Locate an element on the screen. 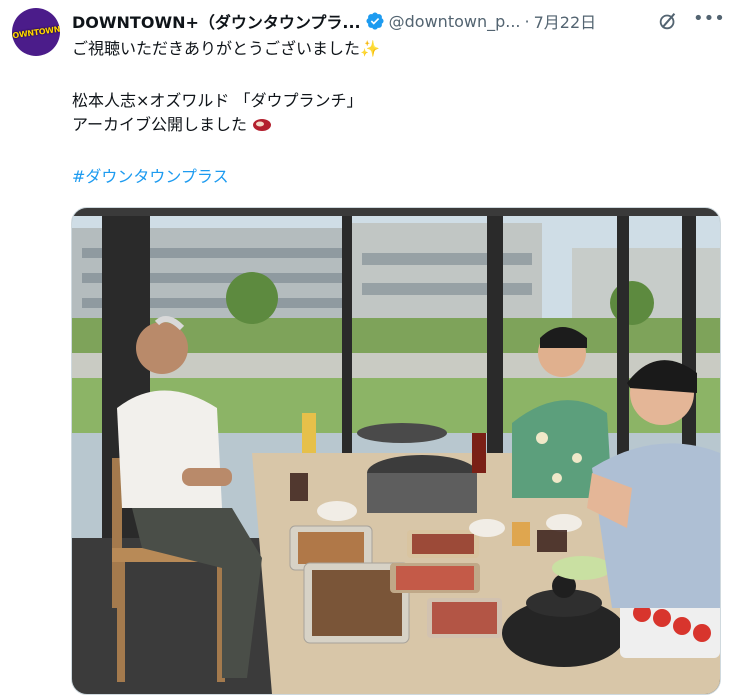  hashtag-link: #ダウンタウンプラス is located at coordinates (150, 176).